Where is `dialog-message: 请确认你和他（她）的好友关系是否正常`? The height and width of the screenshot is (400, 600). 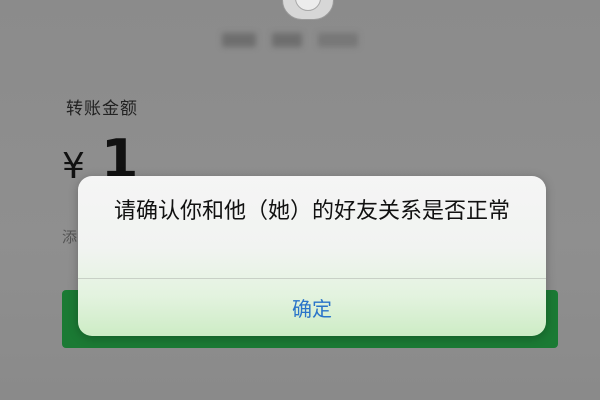 dialog-message: 请确认你和他（她）的好友关系是否正常 is located at coordinates (311, 211).